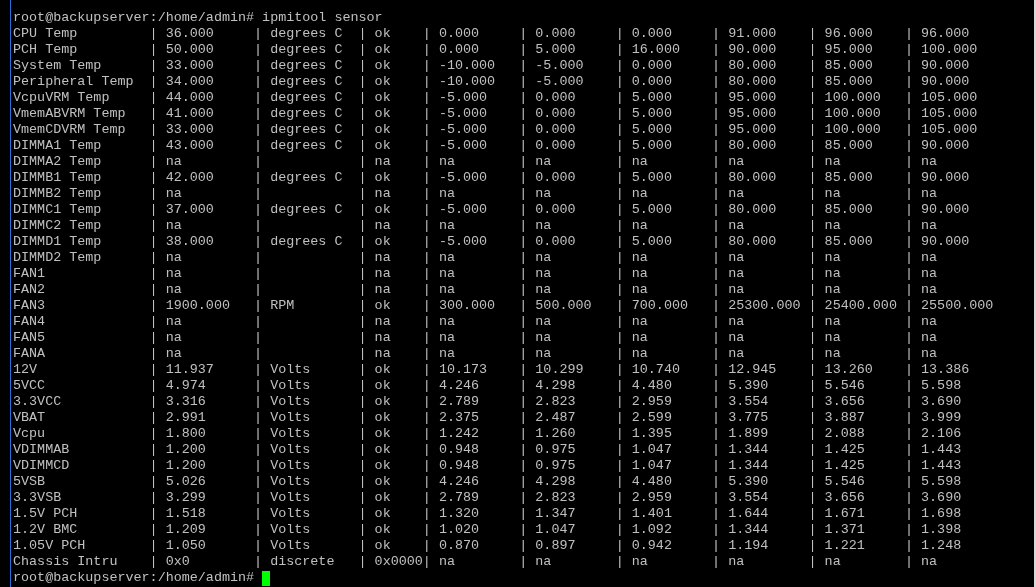  Describe the element at coordinates (488, 450) in the screenshot. I see `terminal-line: VDIMMAB | 1.200 | Volts | ok | 0.948 | 0.975 | 1.047 | 1.344 | 1.425 | 1.443` at that location.